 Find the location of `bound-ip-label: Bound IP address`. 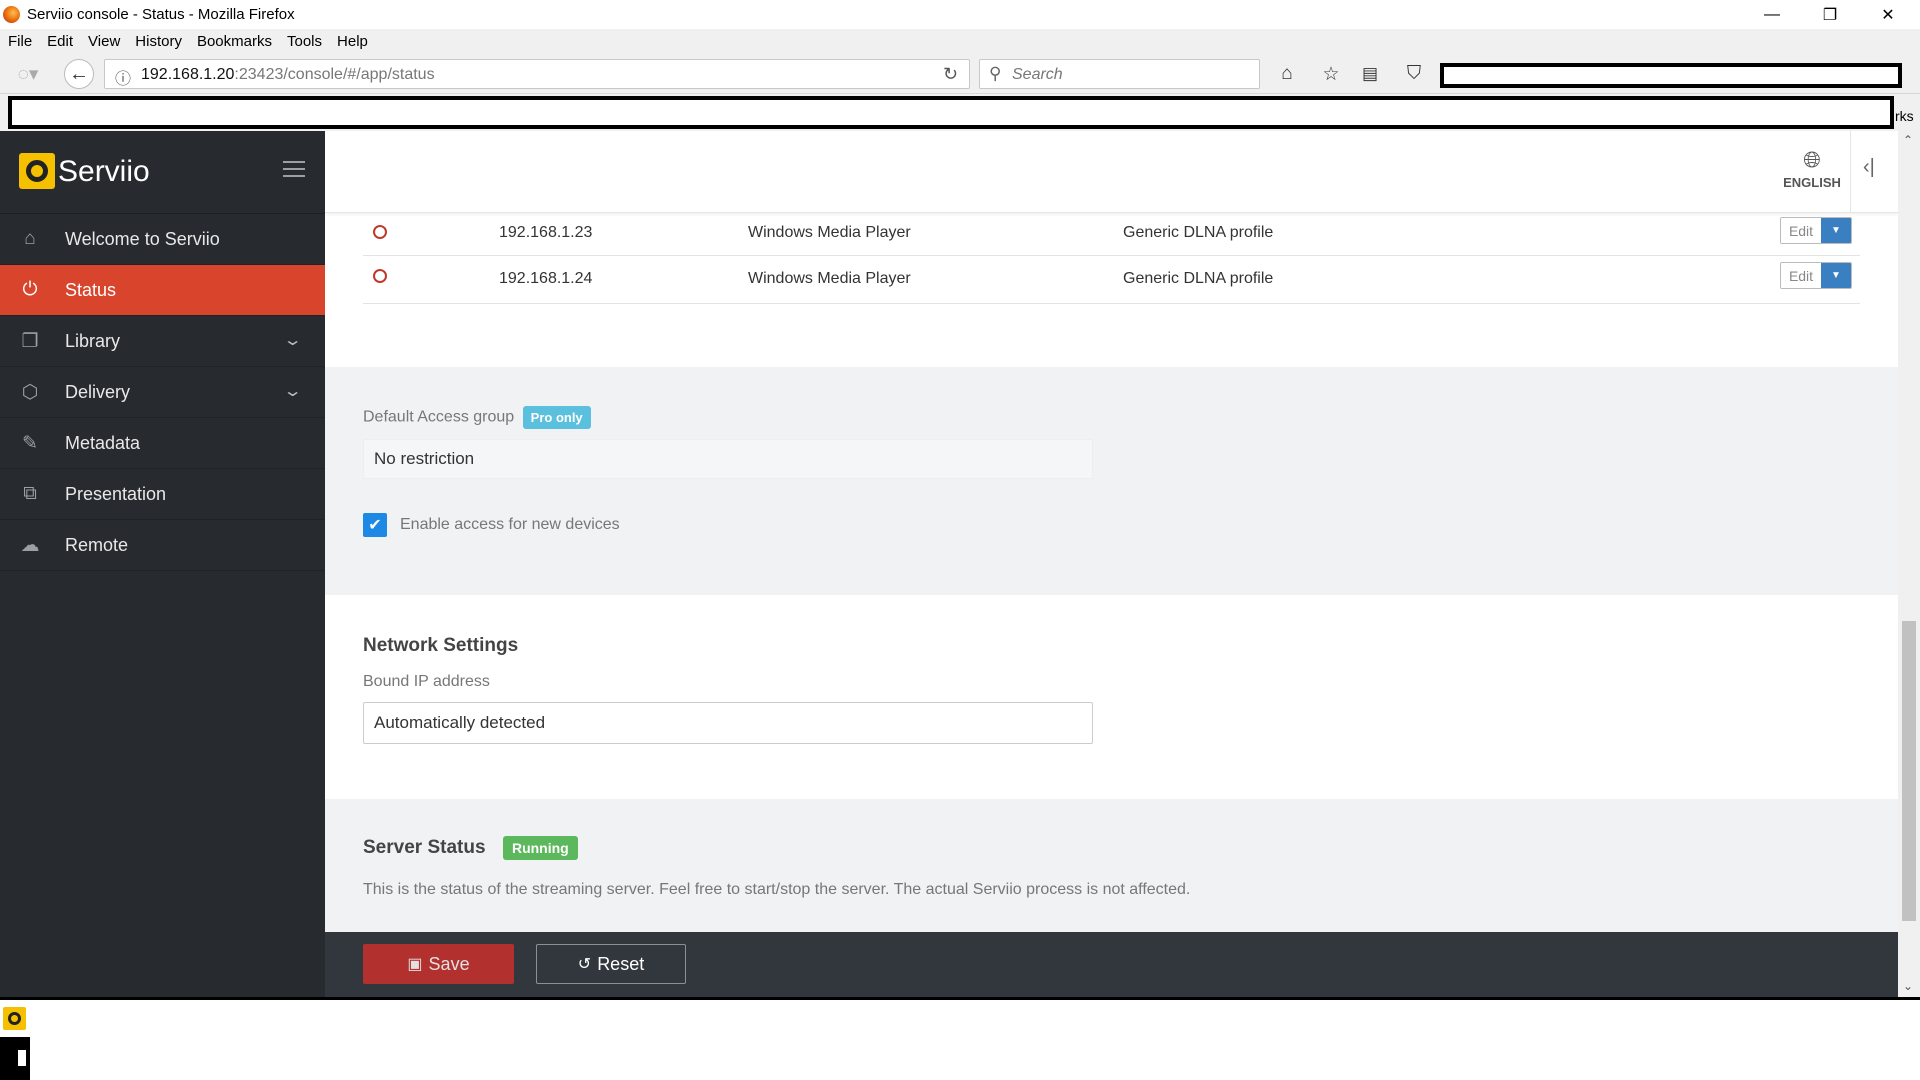

bound-ip-label: Bound IP address is located at coordinates (426, 681).